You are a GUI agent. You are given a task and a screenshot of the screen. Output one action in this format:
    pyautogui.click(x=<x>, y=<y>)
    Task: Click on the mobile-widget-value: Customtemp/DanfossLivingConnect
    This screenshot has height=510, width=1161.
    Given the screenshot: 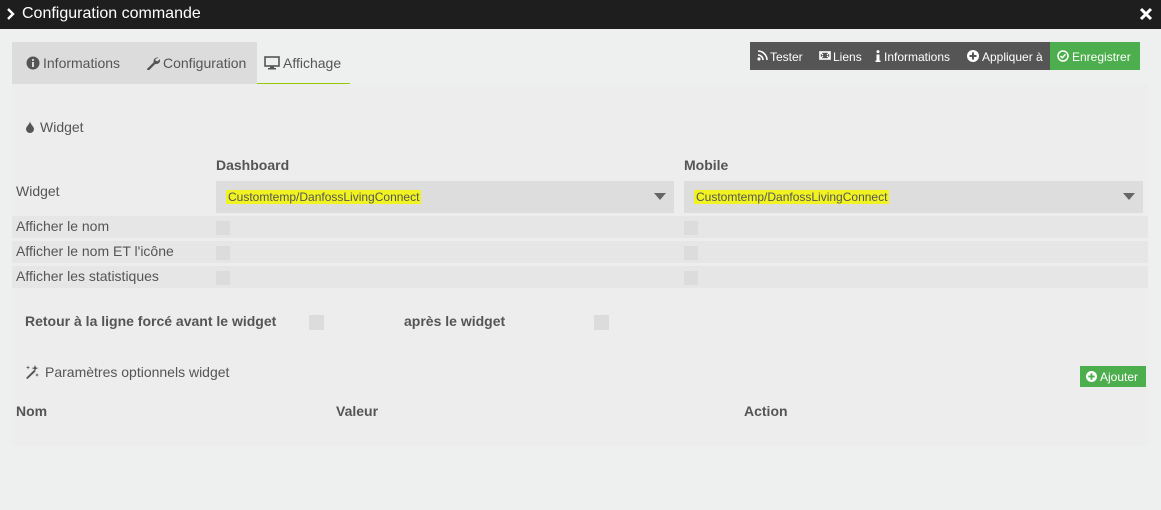 What is the action you would take?
    pyautogui.click(x=792, y=197)
    